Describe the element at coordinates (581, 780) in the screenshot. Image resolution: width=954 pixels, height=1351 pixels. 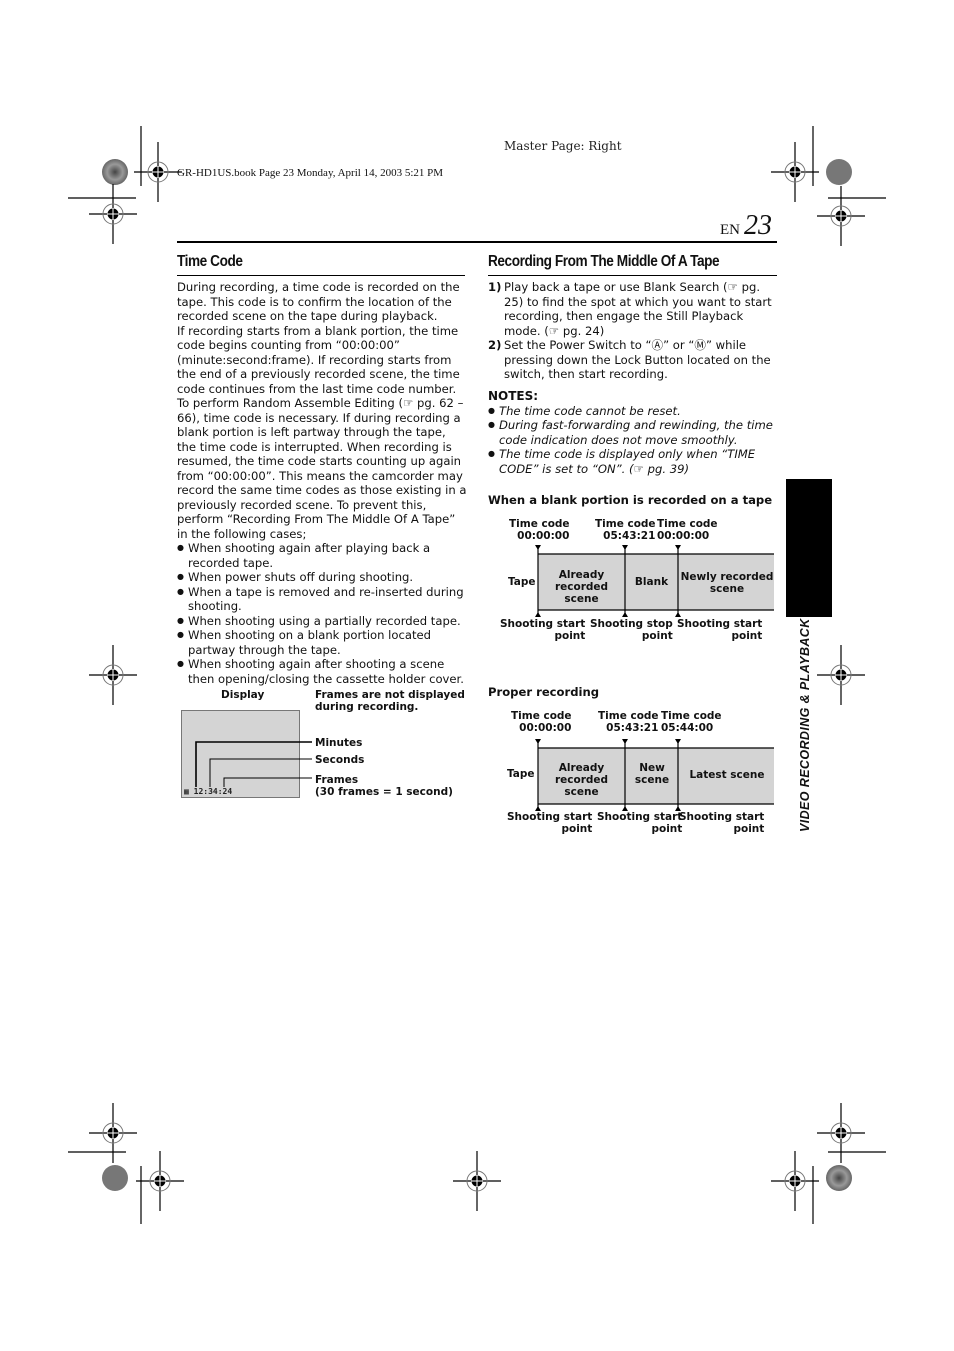
I see `tape-segment: Already recorded scene` at that location.